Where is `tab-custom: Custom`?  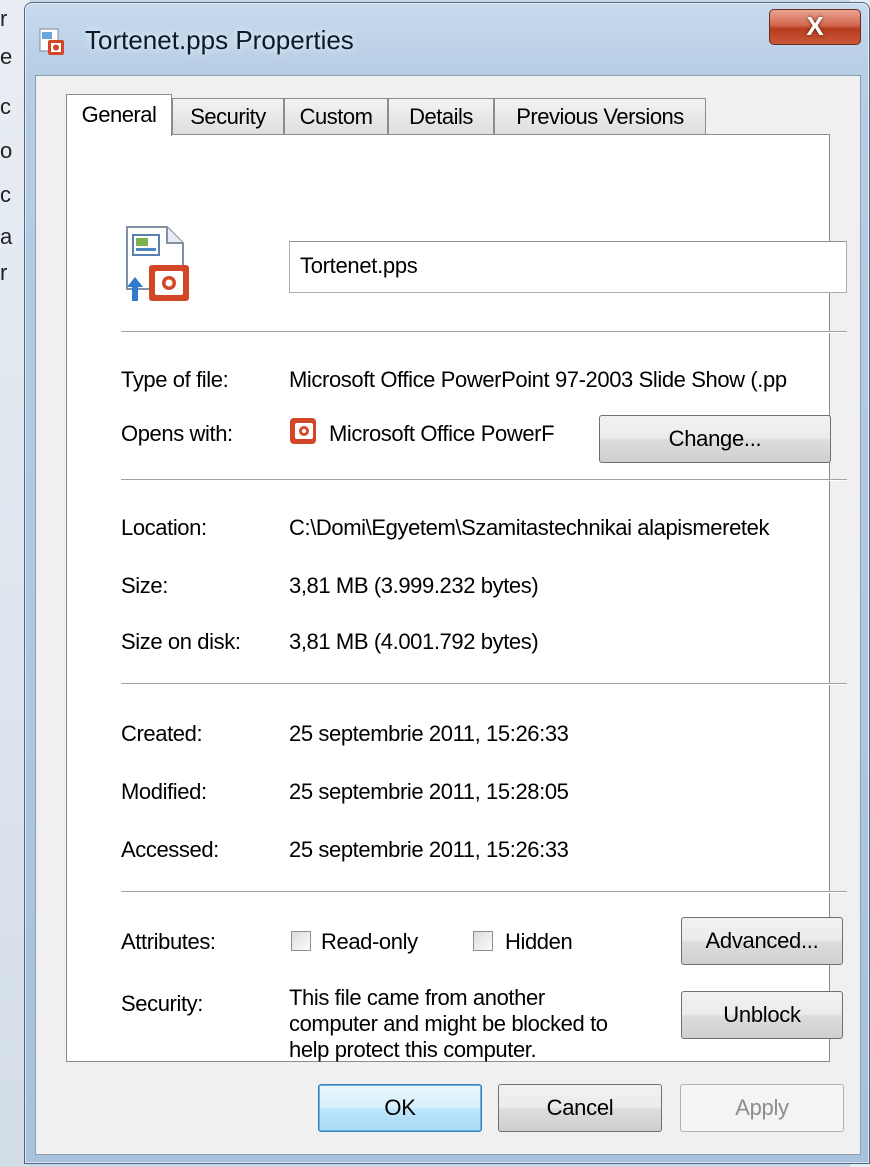
tab-custom: Custom is located at coordinates (336, 116).